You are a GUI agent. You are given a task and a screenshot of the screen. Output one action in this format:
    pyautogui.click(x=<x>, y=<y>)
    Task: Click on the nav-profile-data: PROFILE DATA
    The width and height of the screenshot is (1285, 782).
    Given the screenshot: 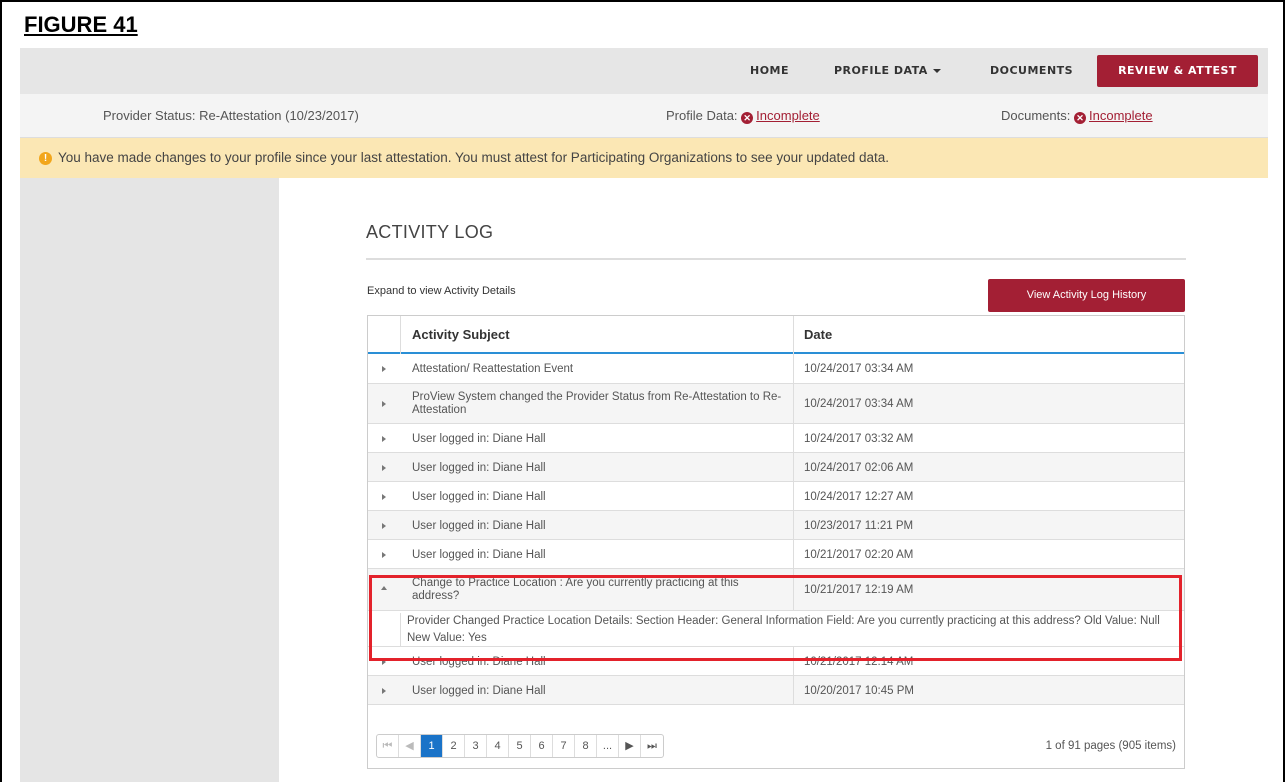 What is the action you would take?
    pyautogui.click(x=887, y=71)
    